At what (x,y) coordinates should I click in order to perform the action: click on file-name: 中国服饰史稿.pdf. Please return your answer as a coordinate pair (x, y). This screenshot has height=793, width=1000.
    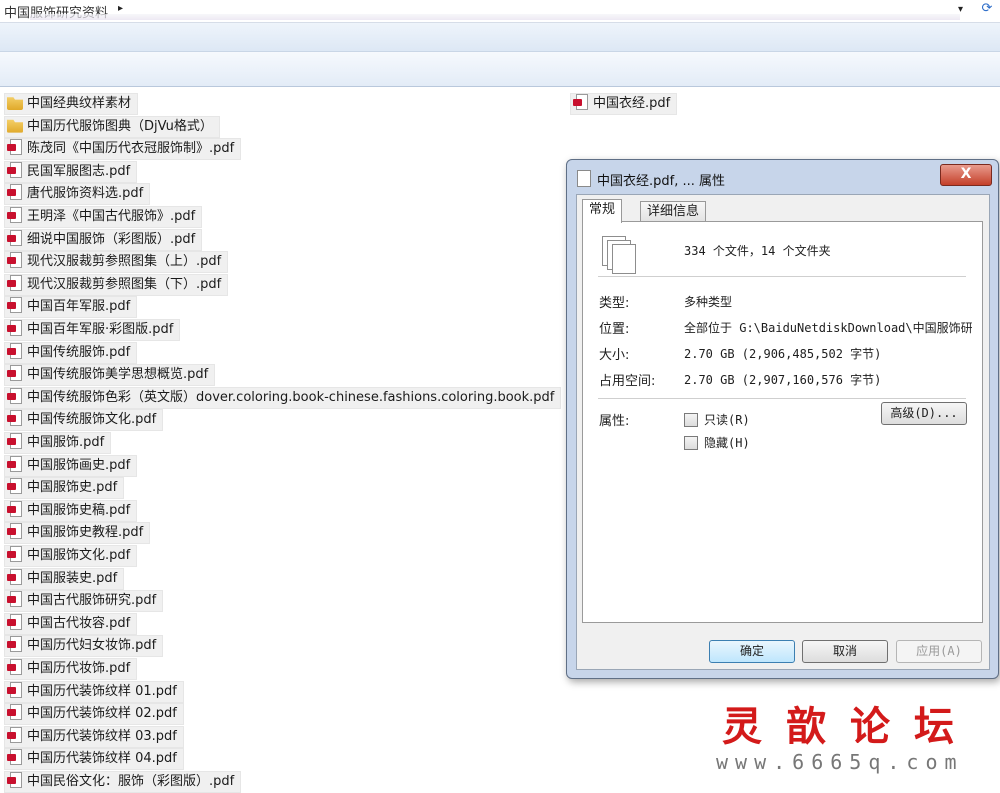
    Looking at the image, I should click on (79, 510).